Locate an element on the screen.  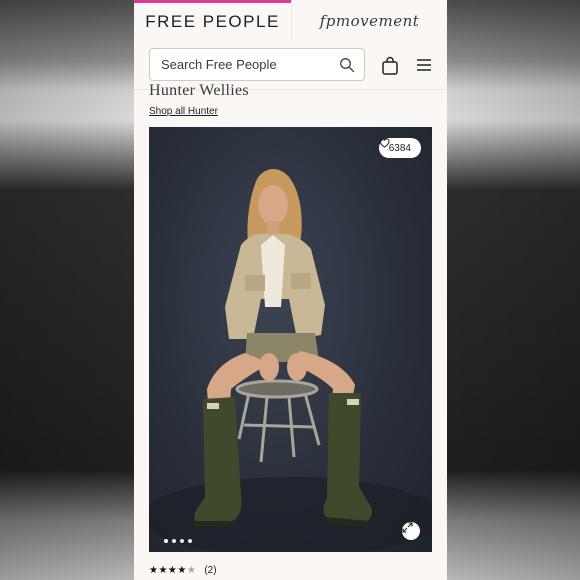
expand-button is located at coordinates (411, 531).